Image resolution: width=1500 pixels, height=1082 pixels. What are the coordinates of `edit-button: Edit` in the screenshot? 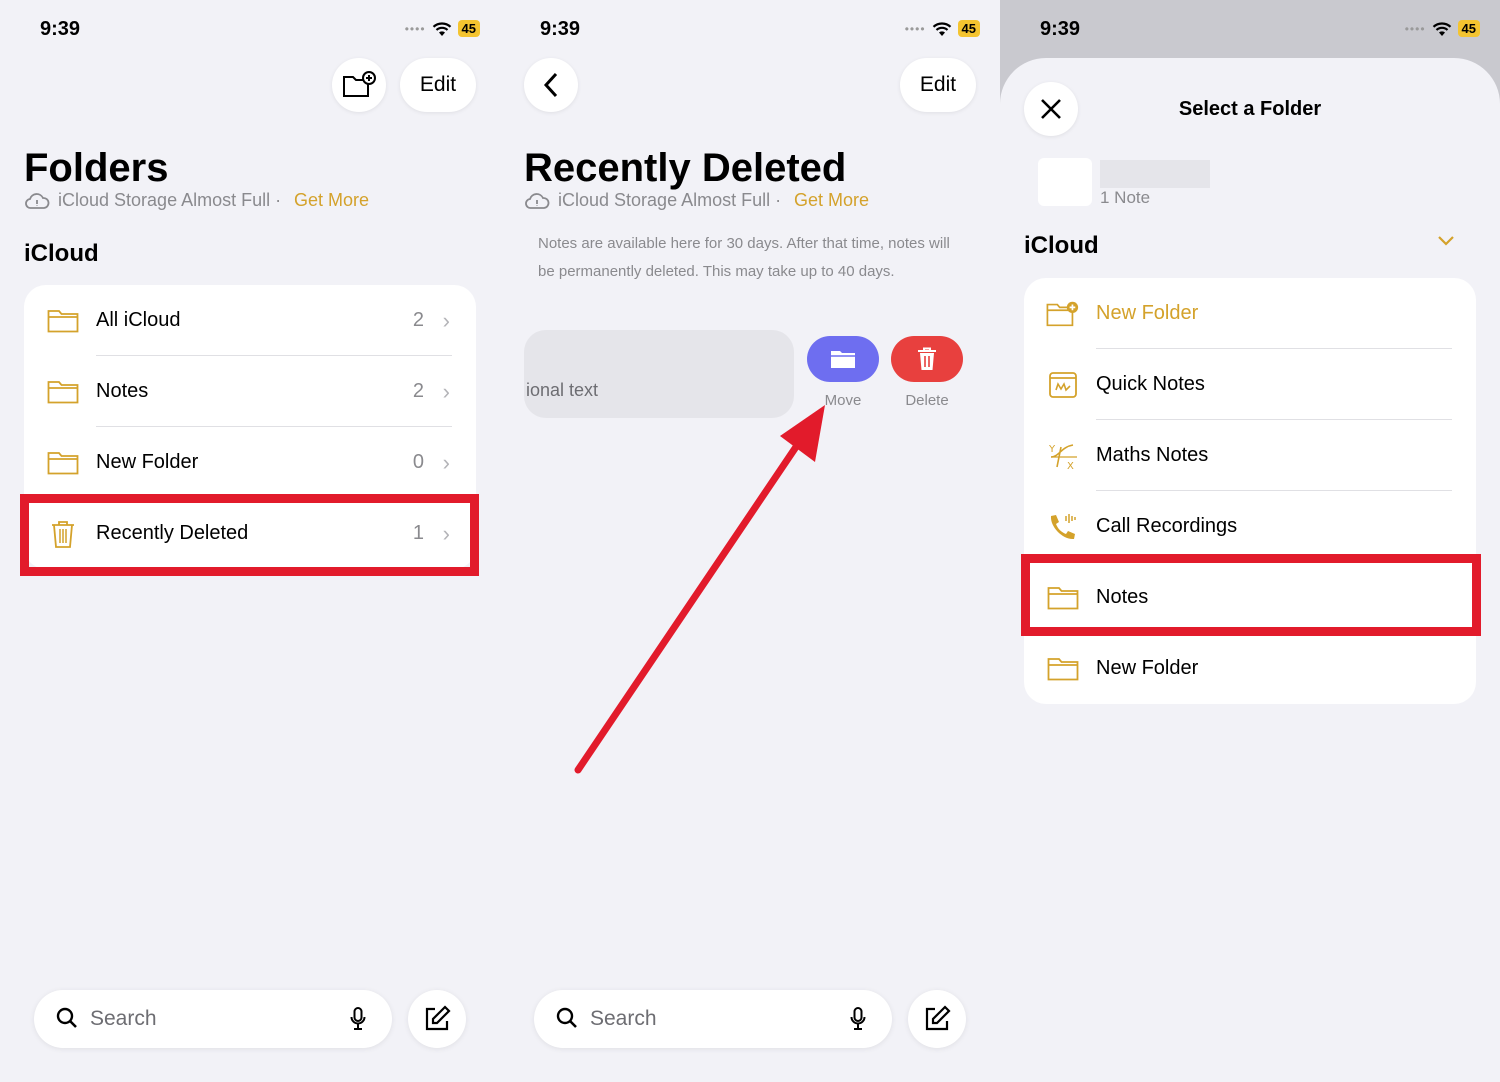 It's located at (438, 85).